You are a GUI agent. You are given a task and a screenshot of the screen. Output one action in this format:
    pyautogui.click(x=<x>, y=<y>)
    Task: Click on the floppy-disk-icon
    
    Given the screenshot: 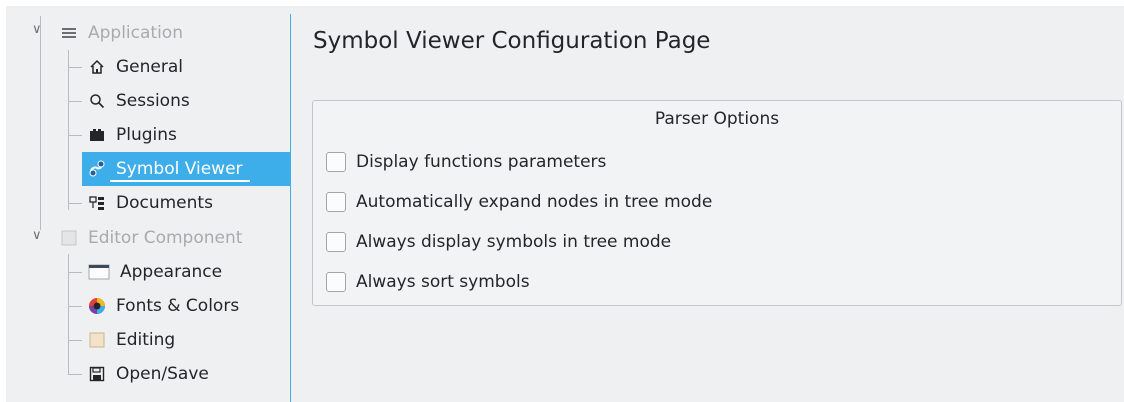 What is the action you would take?
    pyautogui.click(x=97, y=374)
    